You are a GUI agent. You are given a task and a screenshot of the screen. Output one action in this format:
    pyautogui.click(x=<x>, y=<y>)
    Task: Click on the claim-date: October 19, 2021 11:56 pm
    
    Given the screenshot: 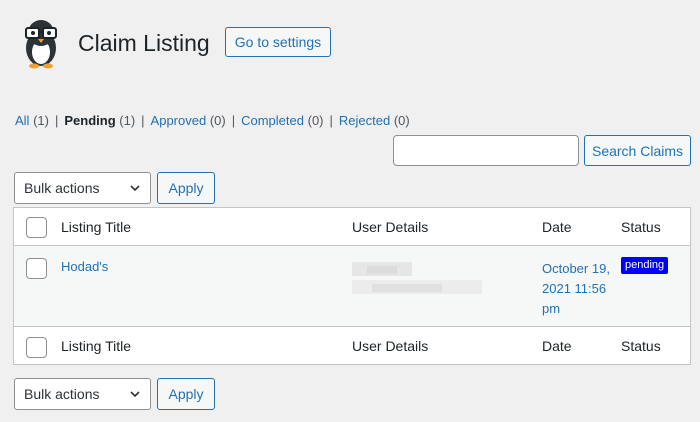 What is the action you would take?
    pyautogui.click(x=576, y=288)
    